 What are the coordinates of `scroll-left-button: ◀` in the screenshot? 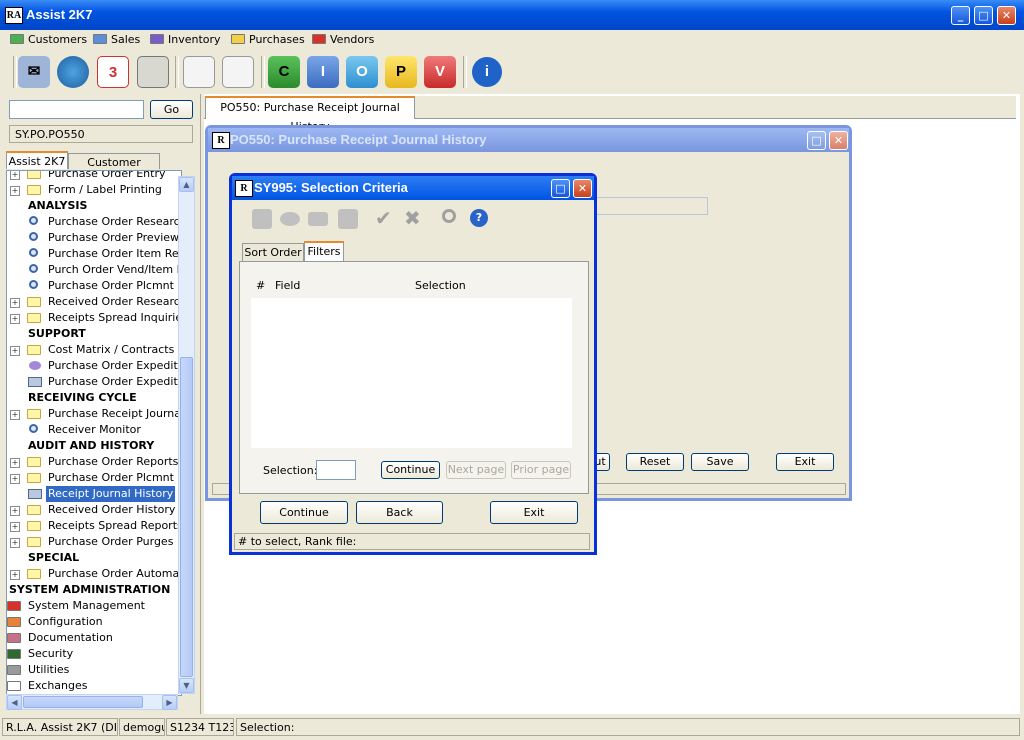 It's located at (14, 702).